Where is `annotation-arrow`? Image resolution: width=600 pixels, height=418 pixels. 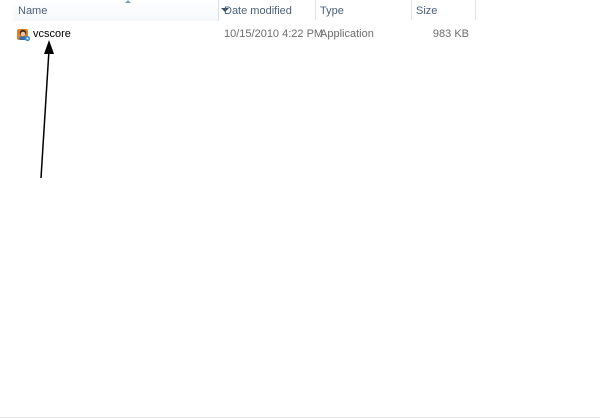
annotation-arrow is located at coordinates (47, 109).